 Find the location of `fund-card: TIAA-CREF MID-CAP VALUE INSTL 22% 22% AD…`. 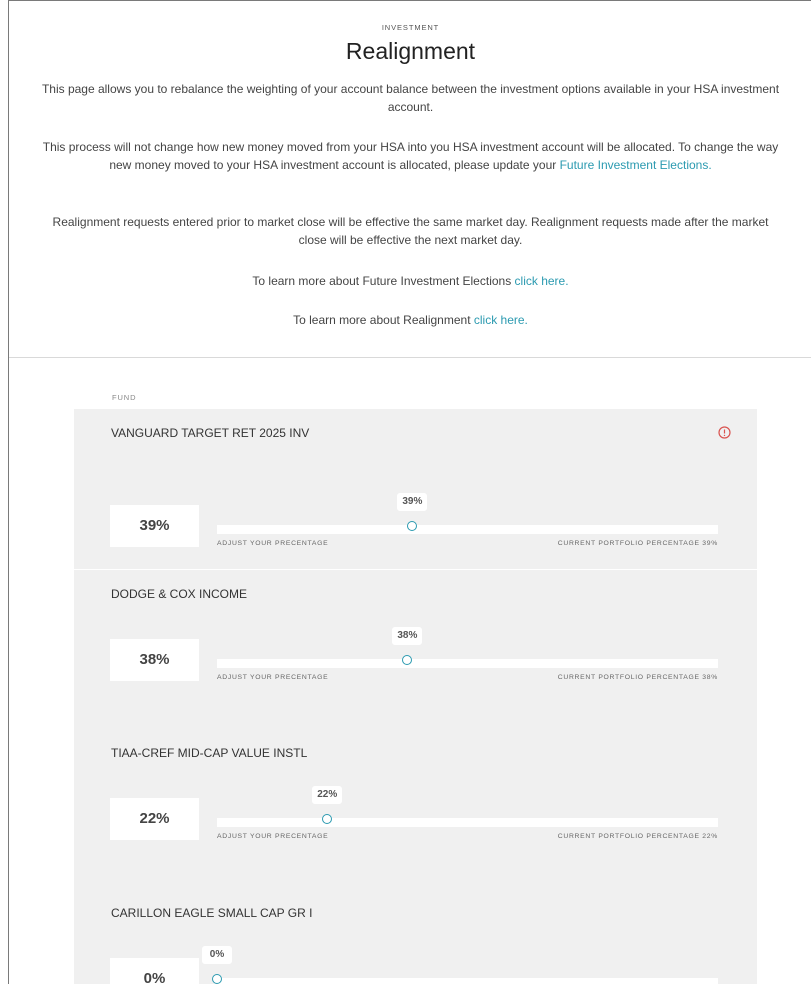

fund-card: TIAA-CREF MID-CAP VALUE INSTL 22% 22% AD… is located at coordinates (415, 809).